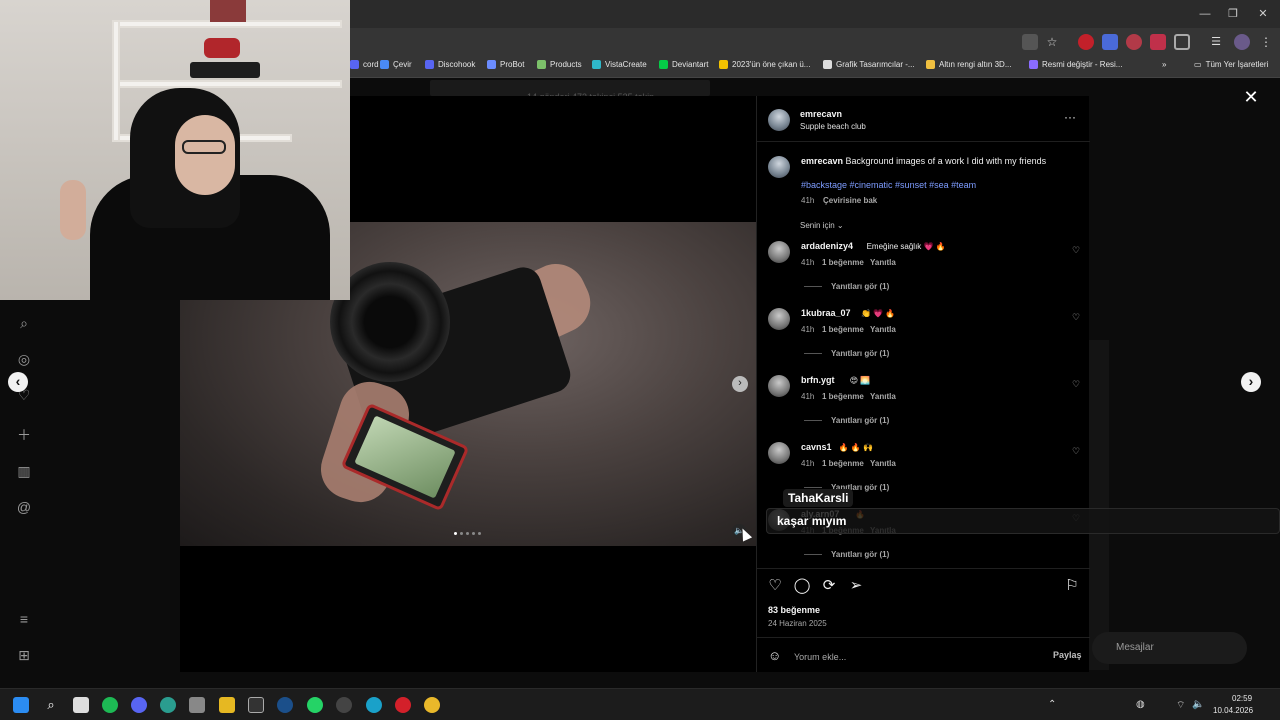  I want to click on previous-post-button: ‹, so click(18, 382).